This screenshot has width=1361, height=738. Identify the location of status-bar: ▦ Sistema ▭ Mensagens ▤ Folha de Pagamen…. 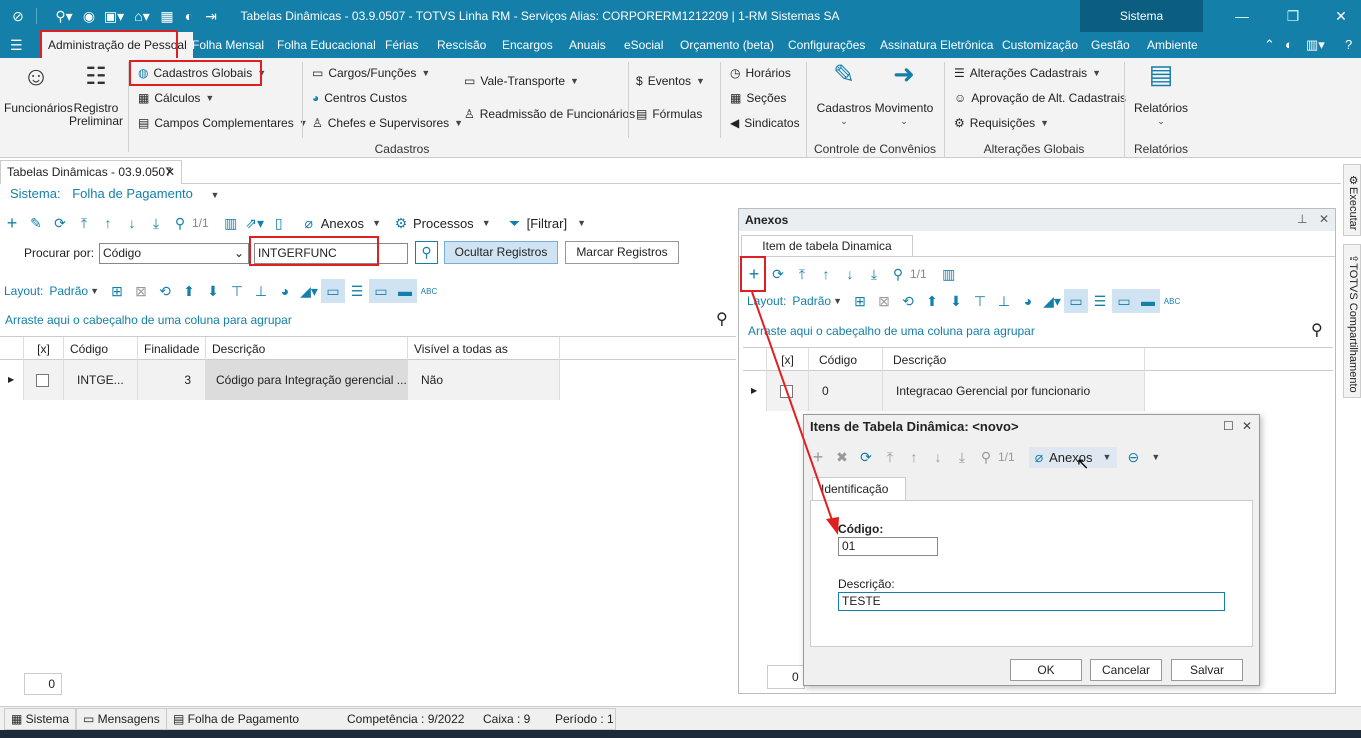
(680, 718).